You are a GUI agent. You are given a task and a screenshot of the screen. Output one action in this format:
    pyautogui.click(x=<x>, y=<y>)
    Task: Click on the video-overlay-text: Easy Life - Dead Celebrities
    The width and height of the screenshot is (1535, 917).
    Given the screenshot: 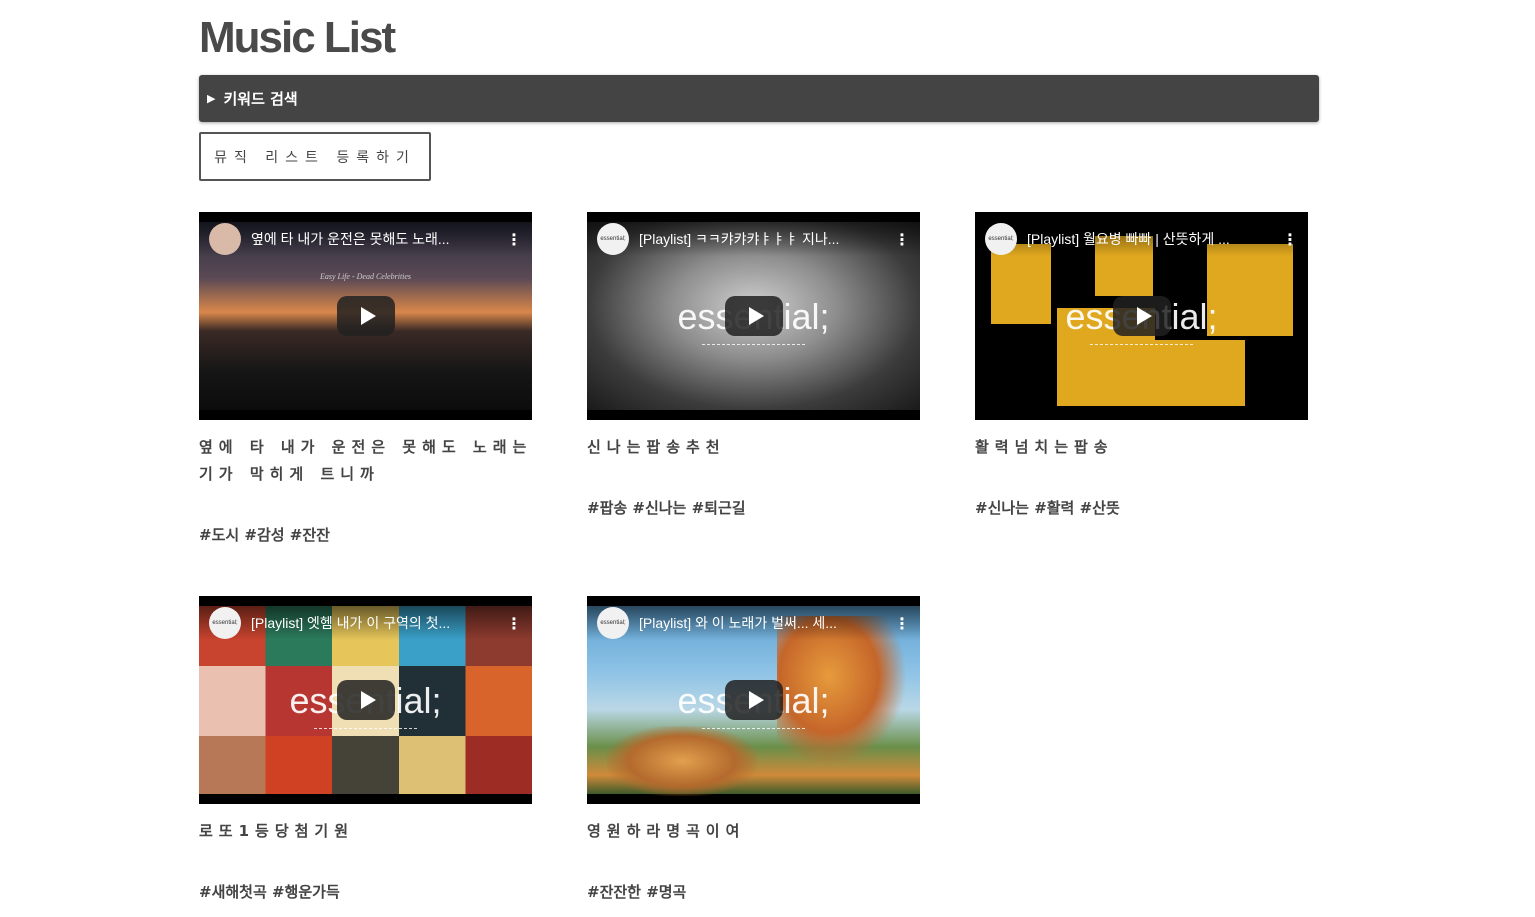 What is the action you would take?
    pyautogui.click(x=365, y=276)
    